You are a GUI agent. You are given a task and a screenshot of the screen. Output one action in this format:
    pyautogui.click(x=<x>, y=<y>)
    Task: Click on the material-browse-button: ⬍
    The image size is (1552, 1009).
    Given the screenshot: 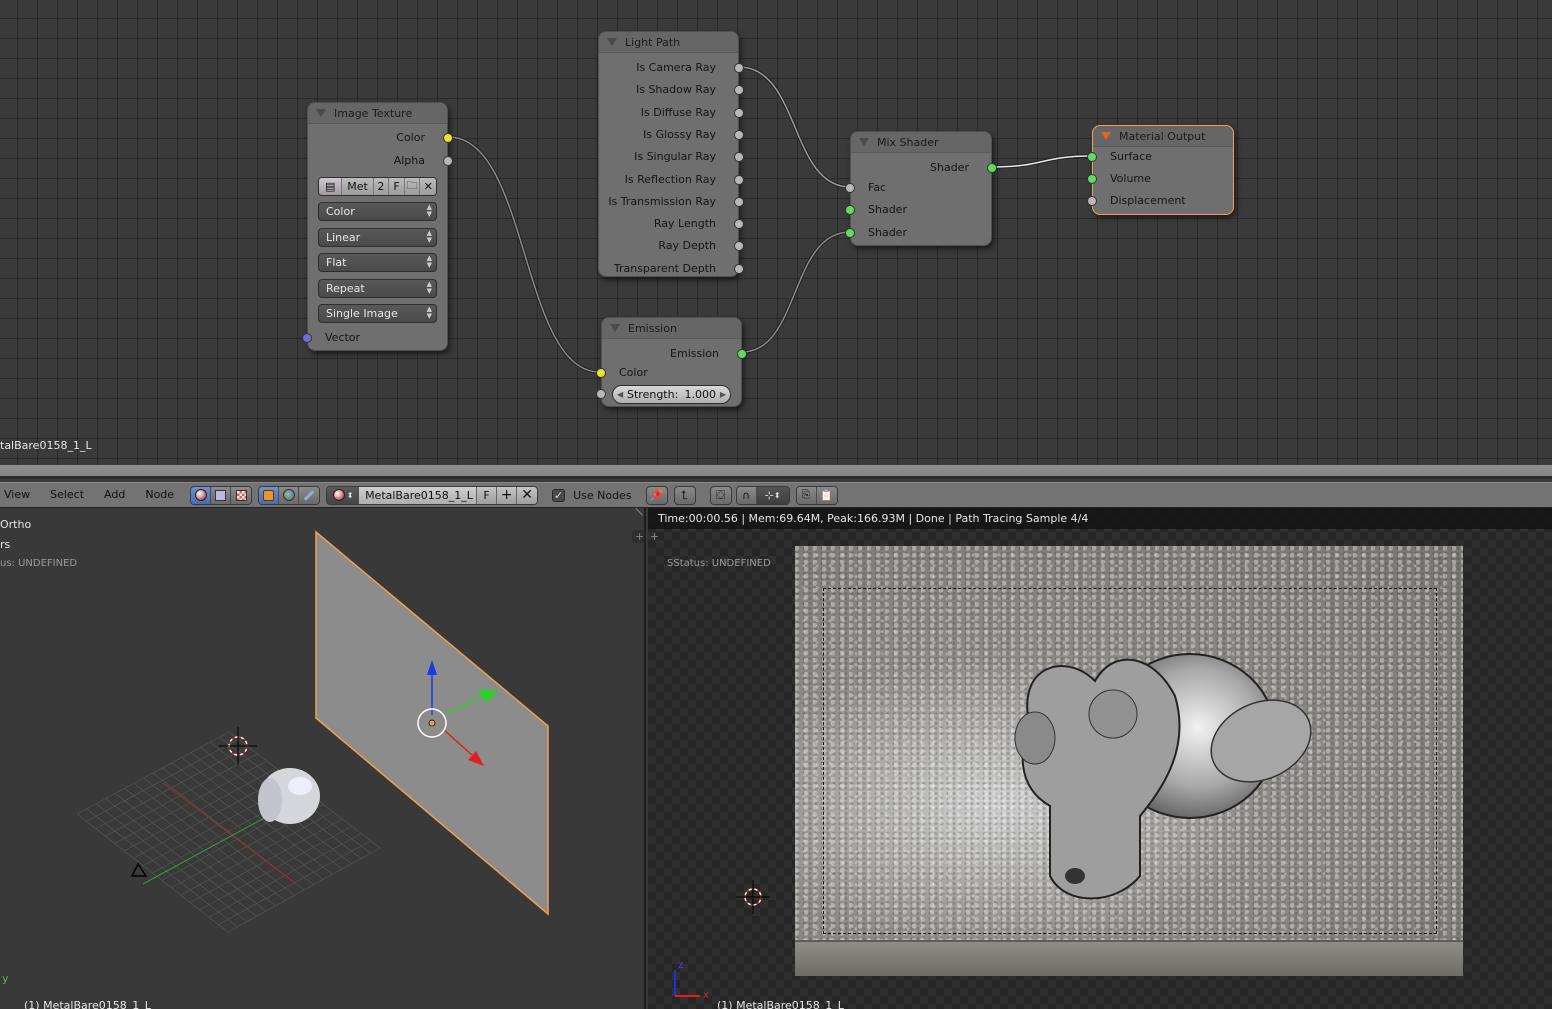 What is the action you would take?
    pyautogui.click(x=343, y=495)
    